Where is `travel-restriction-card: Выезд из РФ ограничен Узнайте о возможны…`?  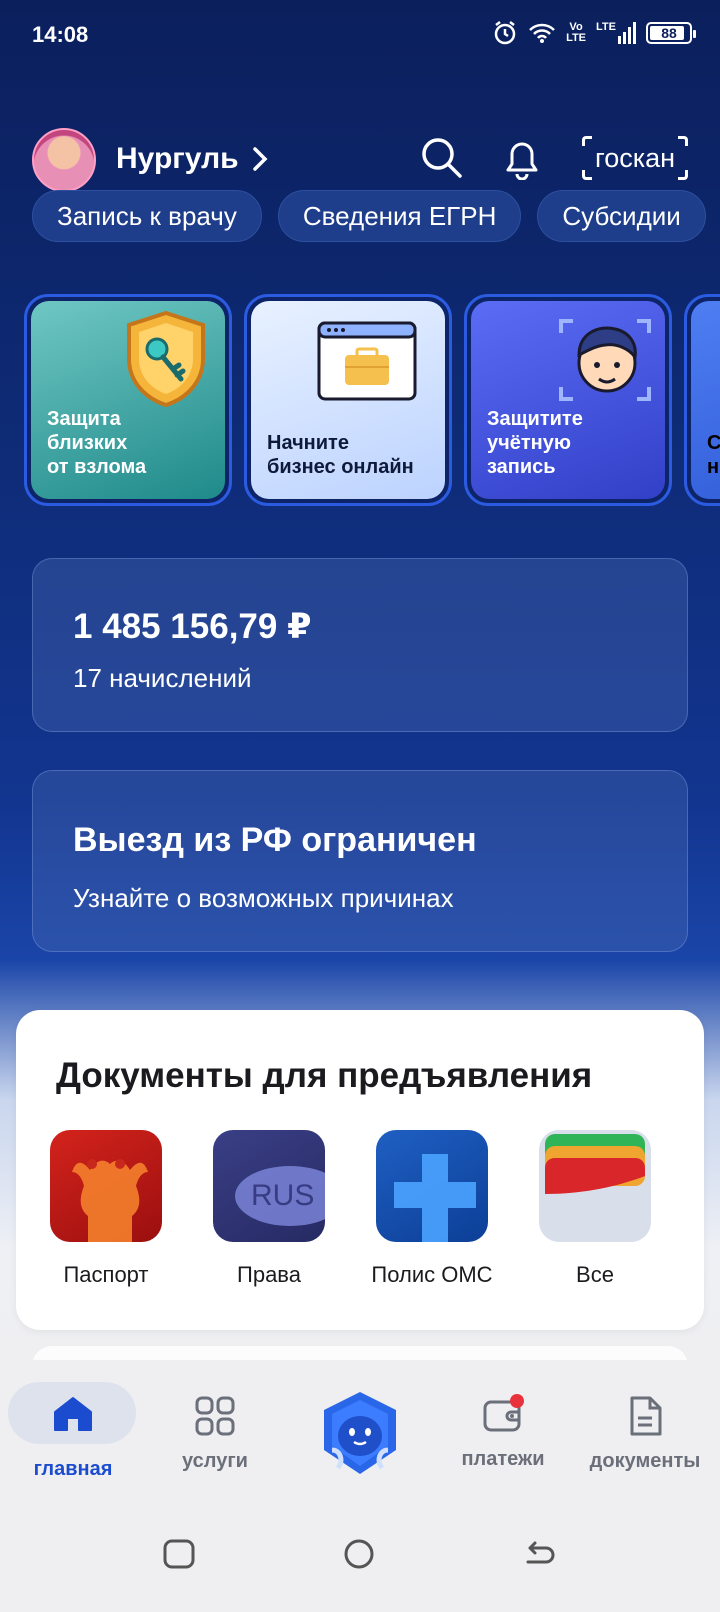 travel-restriction-card: Выезд из РФ ограничен Узнайте о возможны… is located at coordinates (360, 861).